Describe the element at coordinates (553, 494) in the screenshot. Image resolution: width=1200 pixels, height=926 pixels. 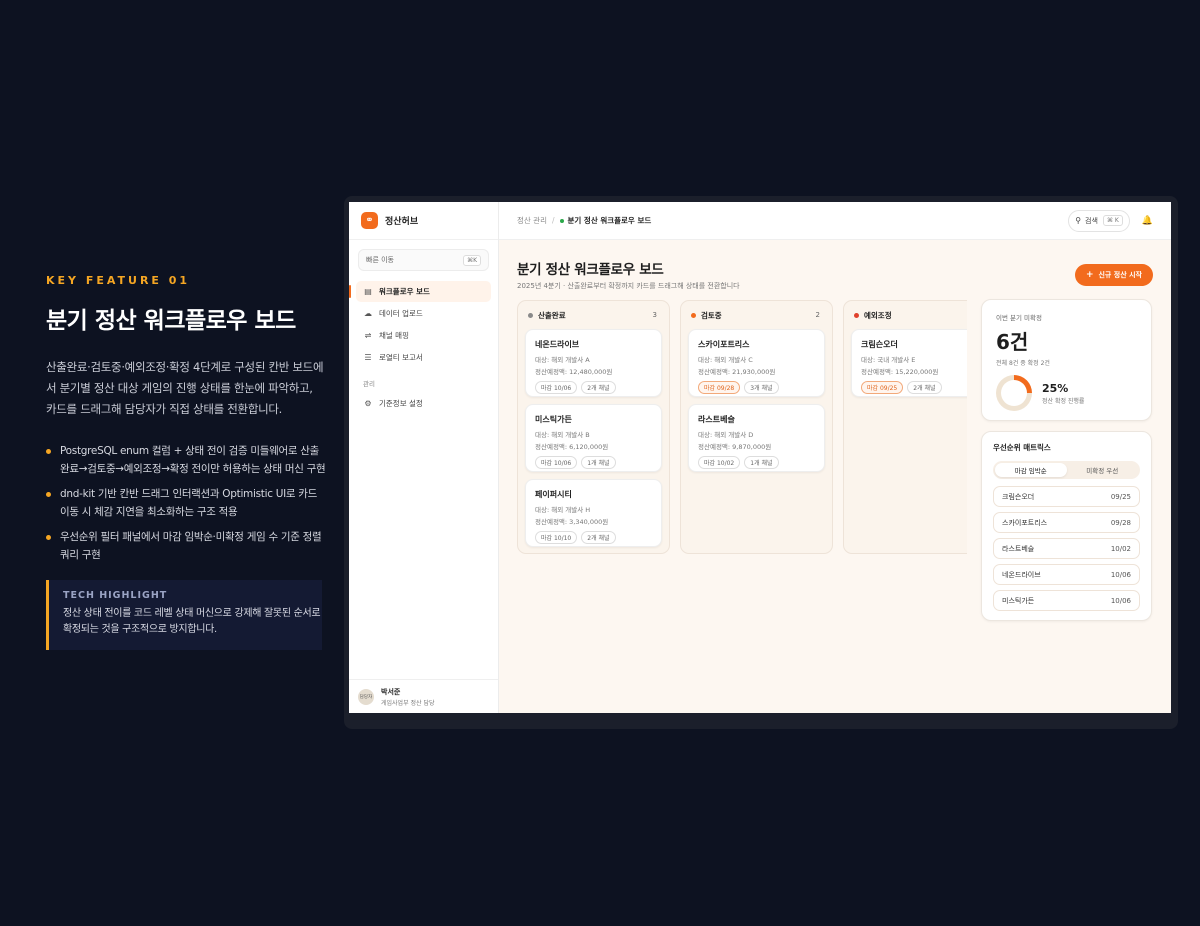
I see `card-title: 페이퍼시티` at that location.